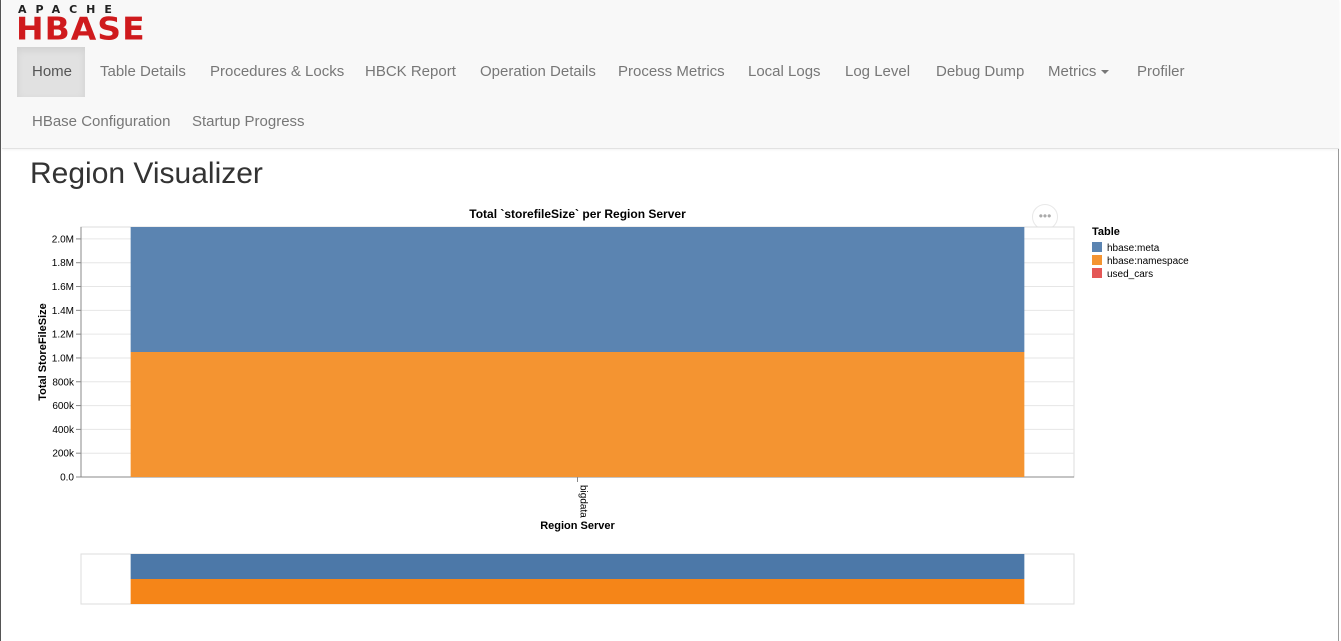  Describe the element at coordinates (577, 591) in the screenshot. I see `overview-segment-hbase-namespace` at that location.